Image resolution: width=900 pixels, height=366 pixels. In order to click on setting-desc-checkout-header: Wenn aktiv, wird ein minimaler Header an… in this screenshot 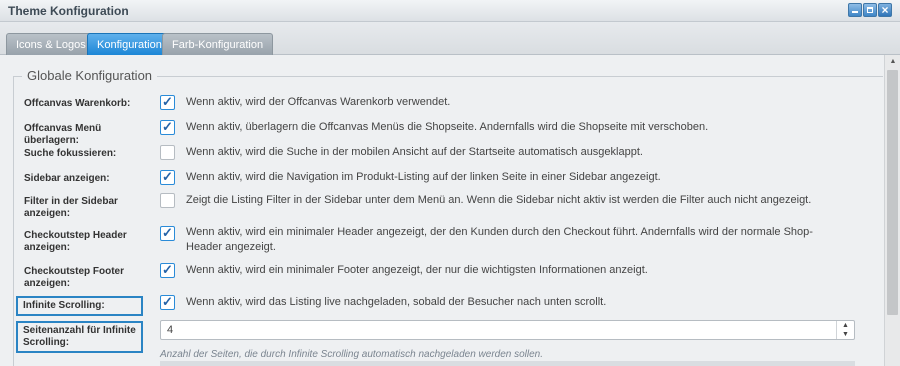, I will do `click(499, 239)`.